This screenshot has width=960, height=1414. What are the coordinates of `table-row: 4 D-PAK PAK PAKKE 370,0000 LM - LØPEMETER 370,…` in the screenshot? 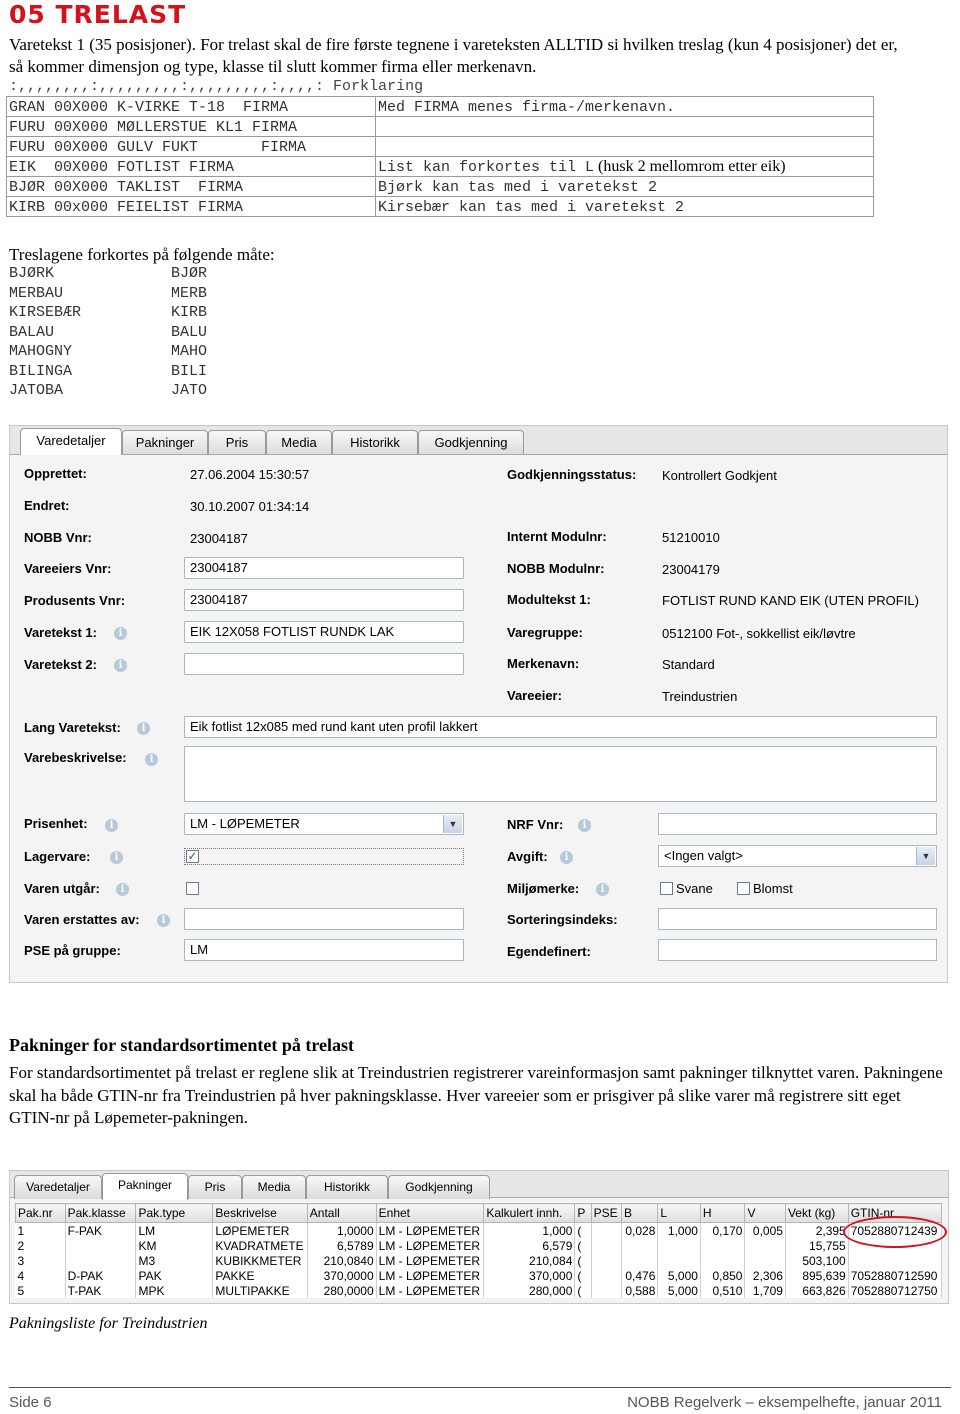 It's located at (479, 1275).